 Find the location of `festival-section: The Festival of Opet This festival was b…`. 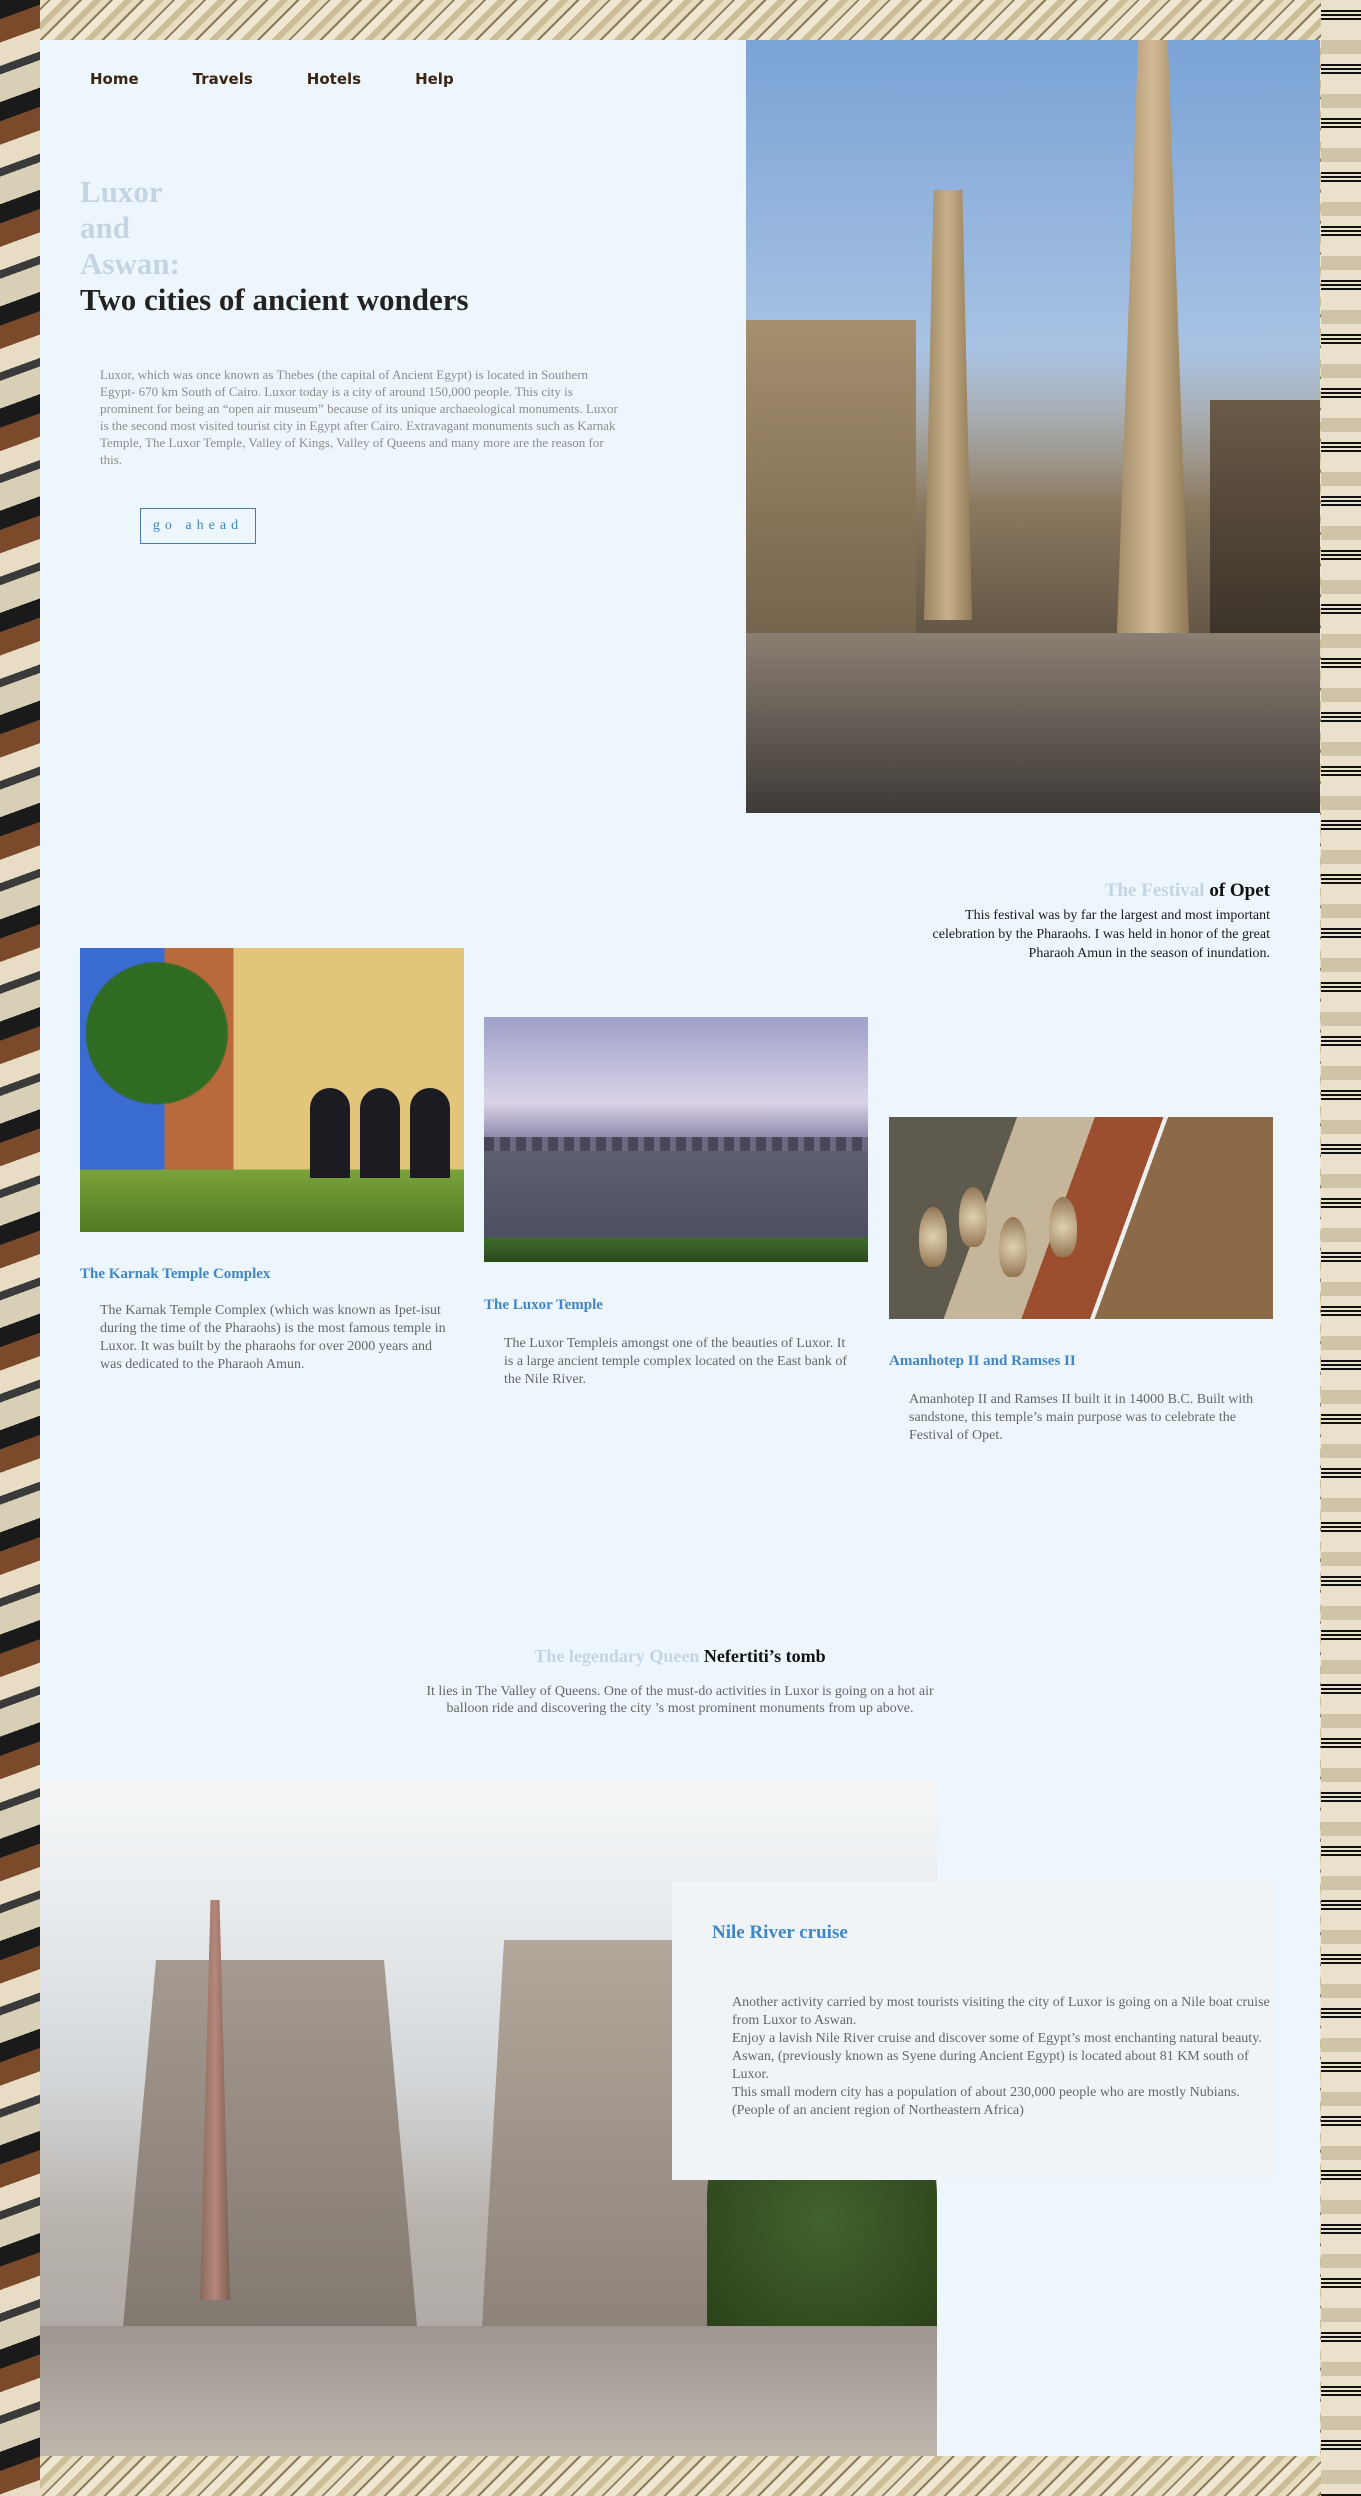

festival-section: The Festival of Opet This festival was b… is located at coordinates (1090, 921).